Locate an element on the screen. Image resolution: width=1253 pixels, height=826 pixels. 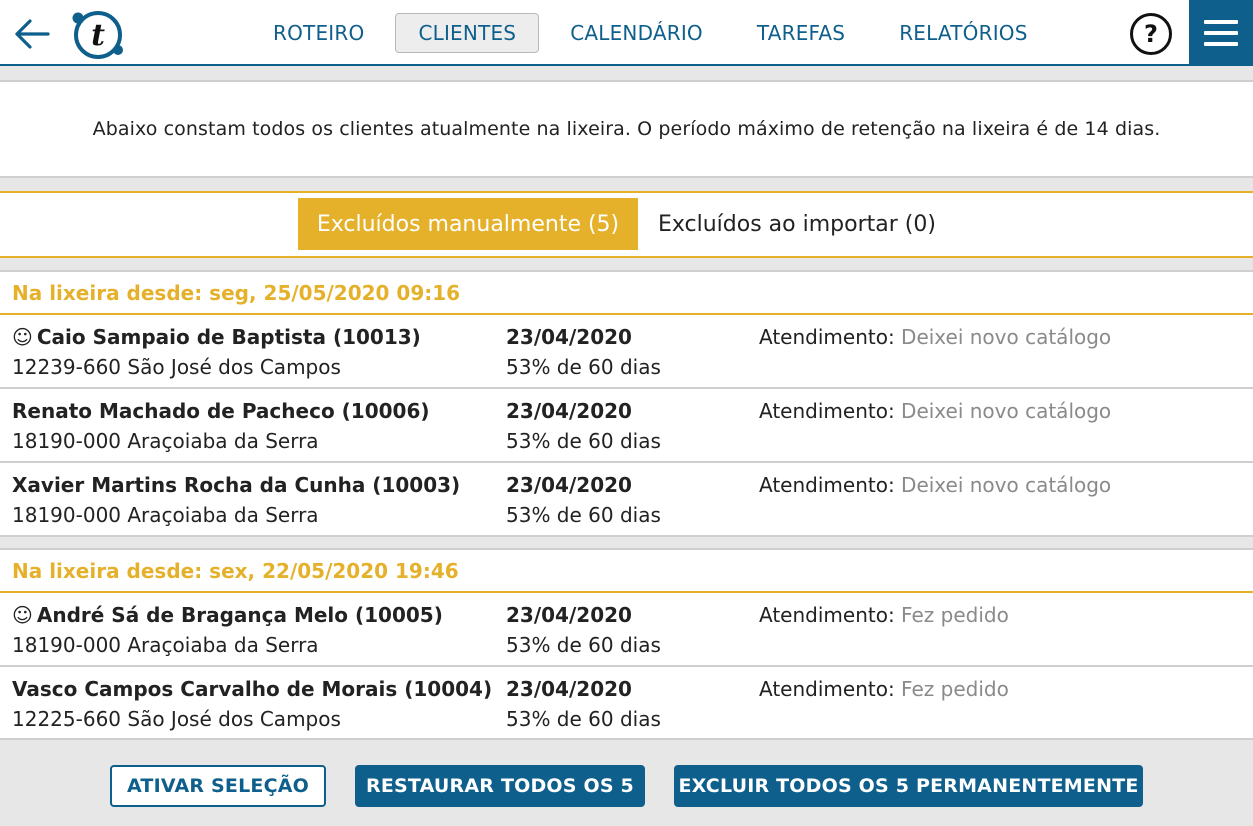
activate-selection-button: ATIVAR SELEÇÃO is located at coordinates (218, 786).